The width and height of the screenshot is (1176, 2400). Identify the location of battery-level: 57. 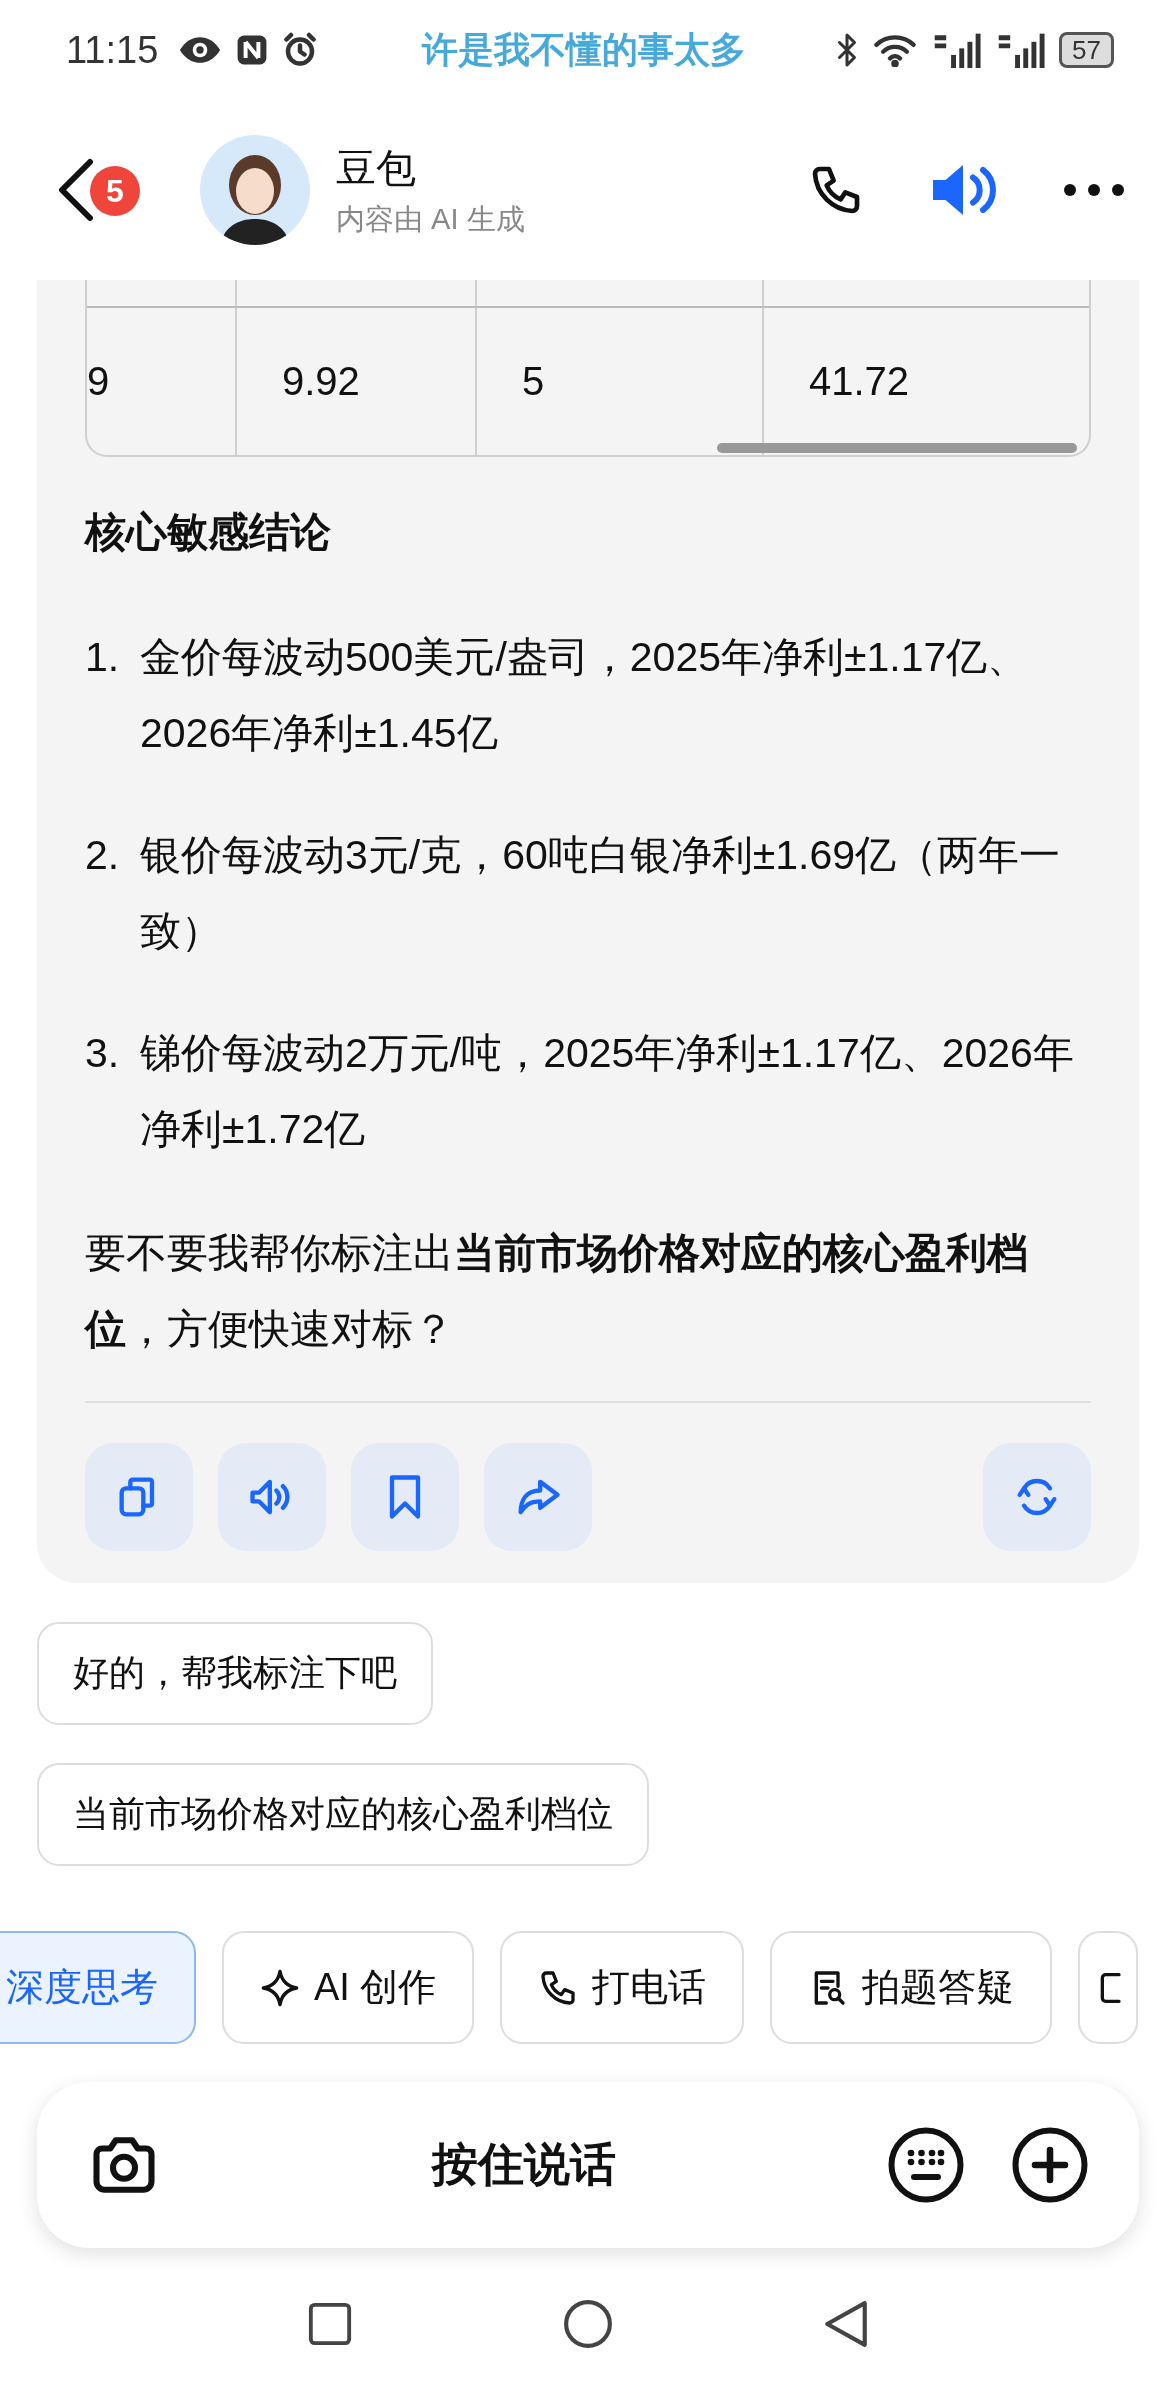
(1086, 50).